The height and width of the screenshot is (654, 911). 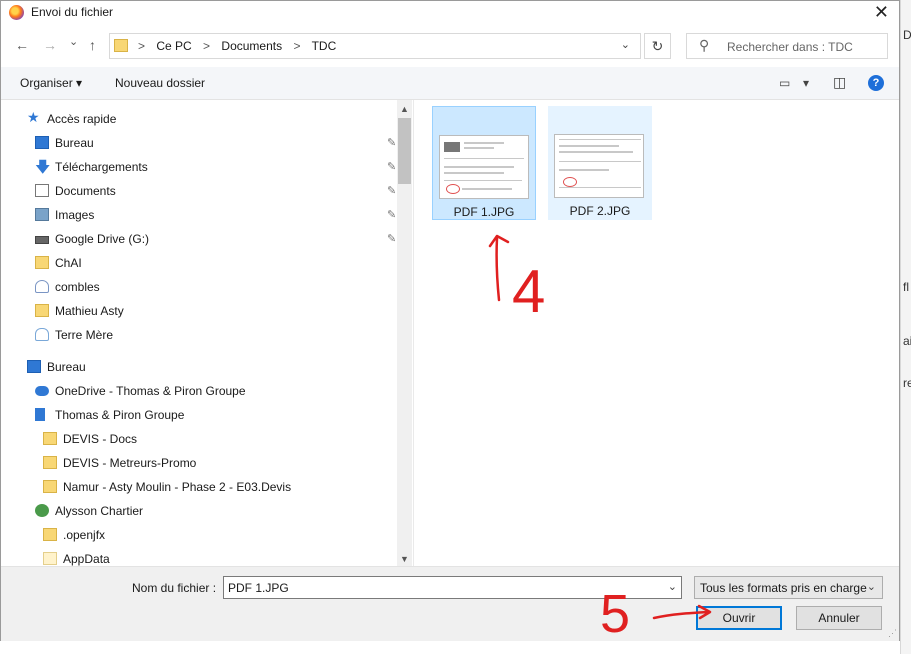 I want to click on sidebar-item-label: Documents, so click(x=85, y=191).